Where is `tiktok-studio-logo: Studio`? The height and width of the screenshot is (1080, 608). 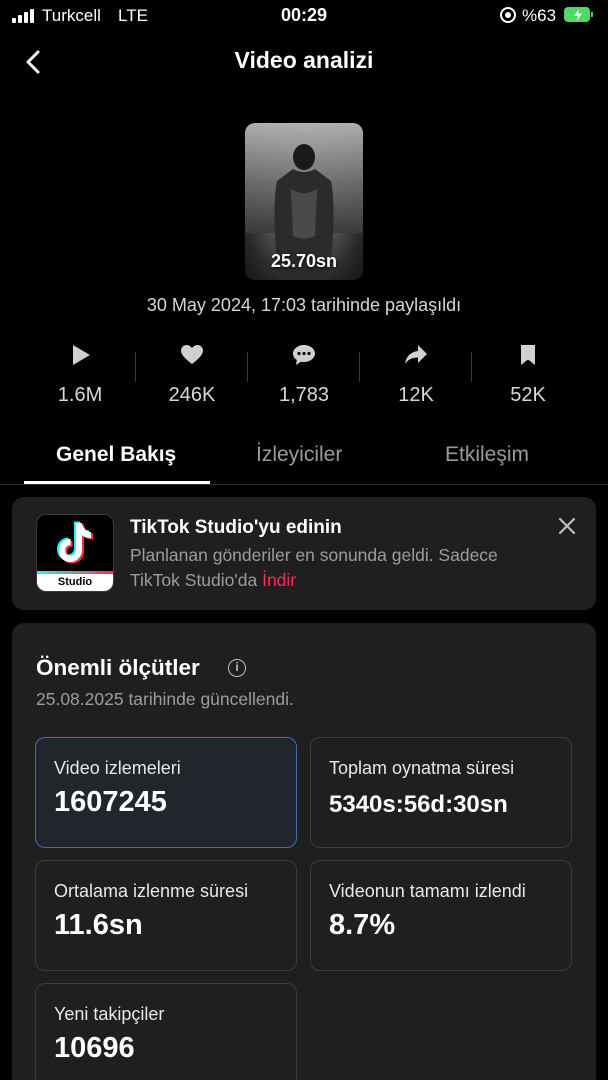
tiktok-studio-logo: Studio is located at coordinates (75, 553).